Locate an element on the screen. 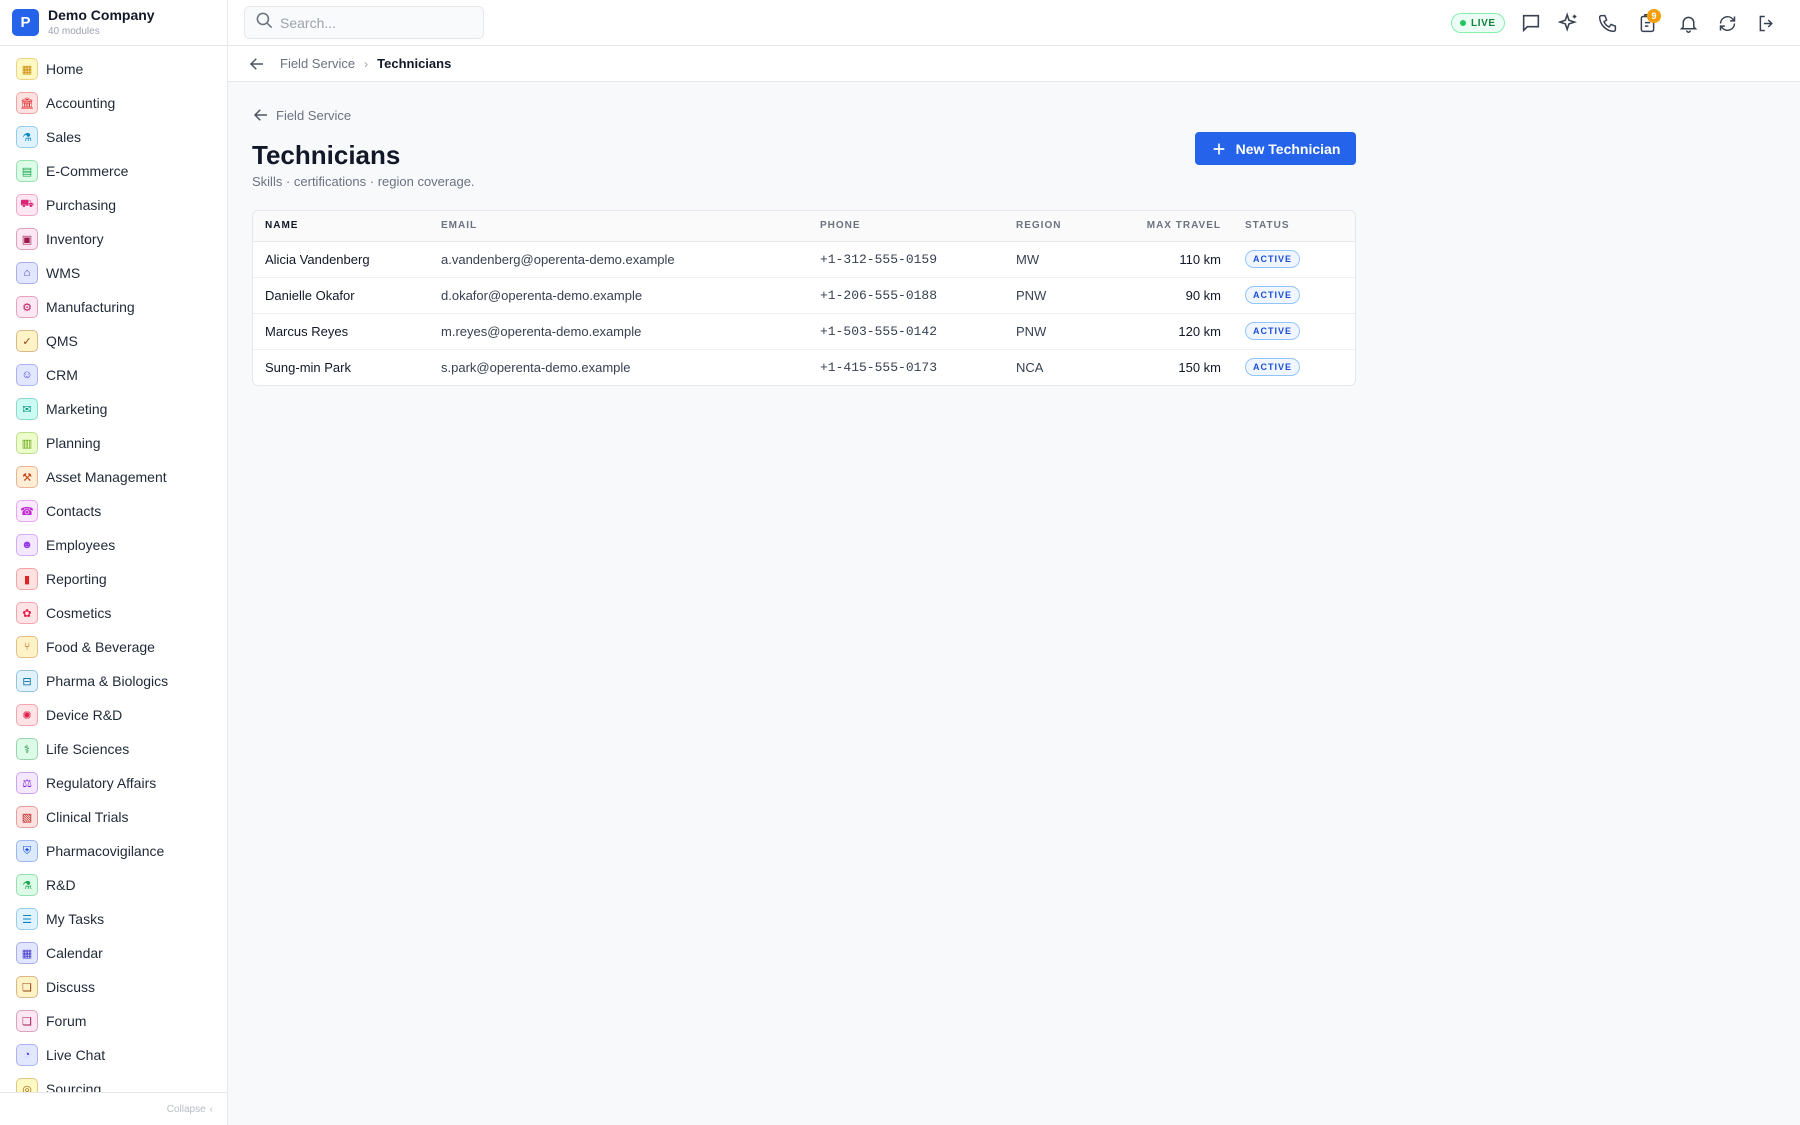 The height and width of the screenshot is (1125, 1800). sidebar-item-forum: ❏ Forum is located at coordinates (113, 1021).